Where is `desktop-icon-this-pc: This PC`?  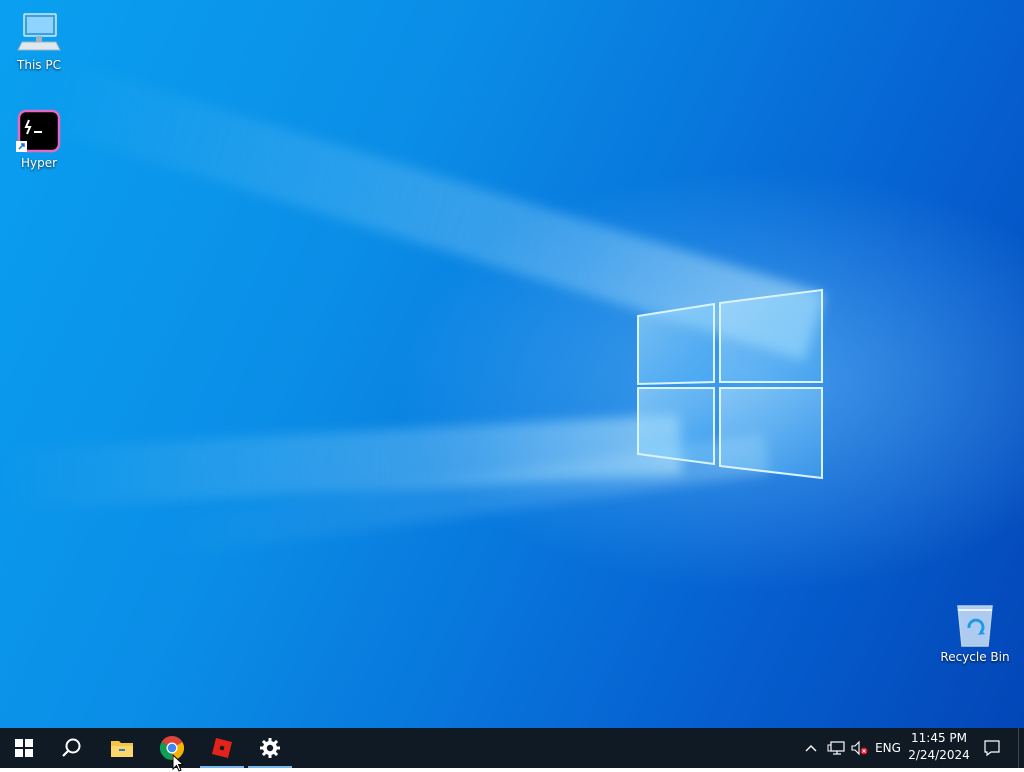 desktop-icon-this-pc: This PC is located at coordinates (39, 41).